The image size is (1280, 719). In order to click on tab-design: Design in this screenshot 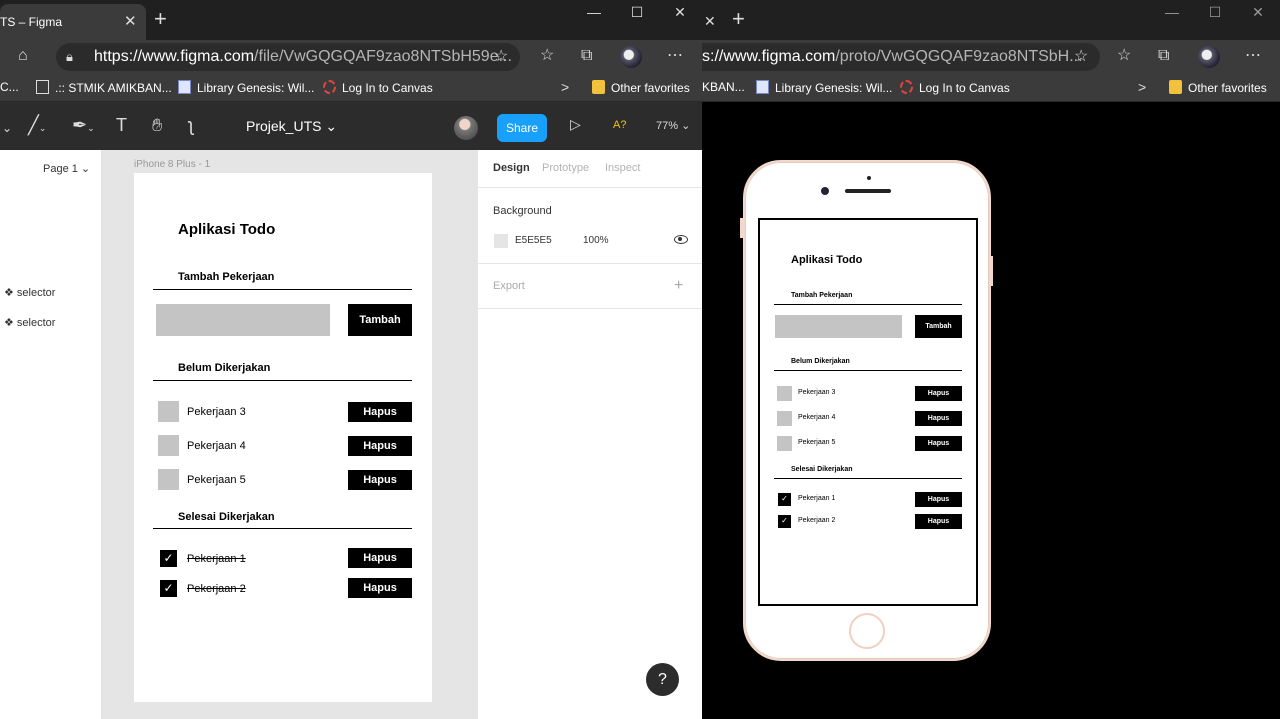, I will do `click(511, 168)`.